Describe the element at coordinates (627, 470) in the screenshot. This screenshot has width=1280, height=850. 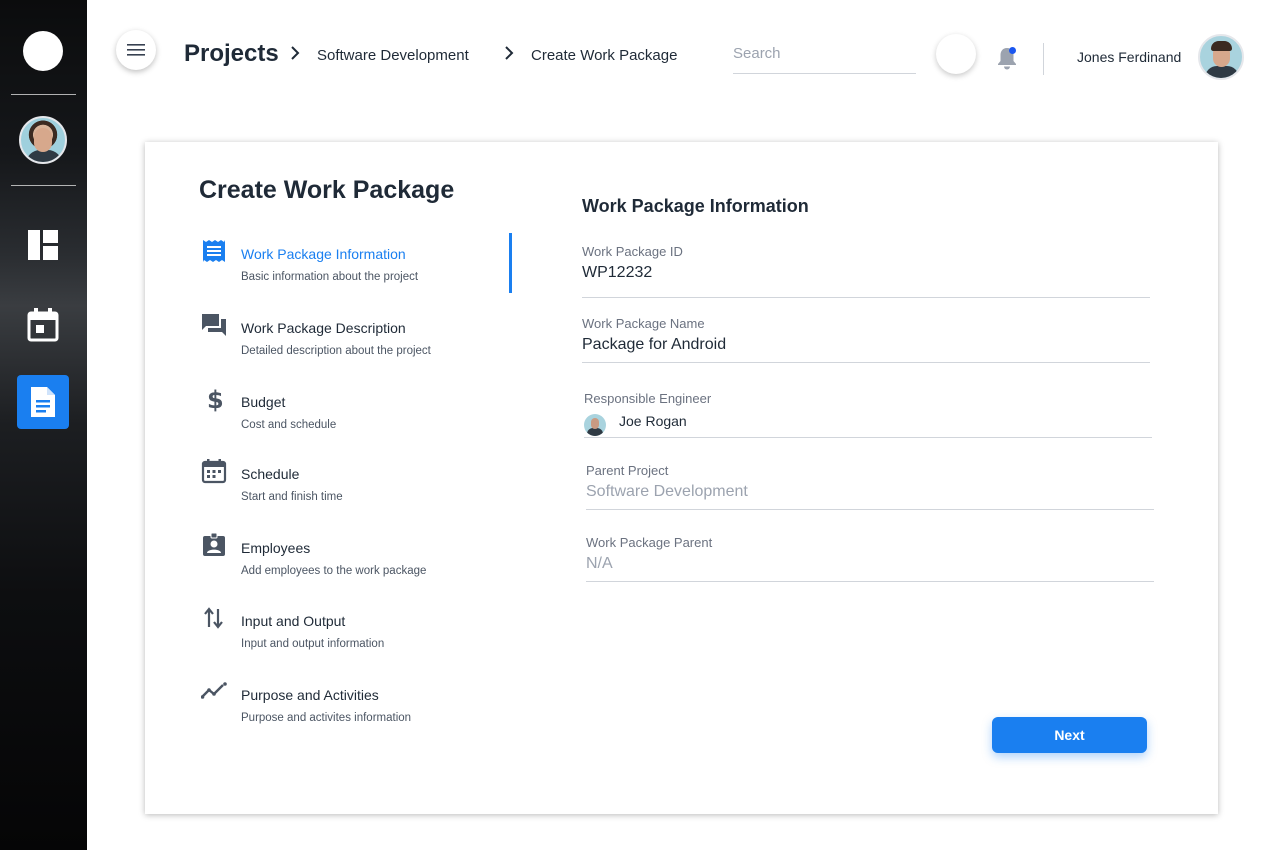
I see `field-label: Parent Project` at that location.